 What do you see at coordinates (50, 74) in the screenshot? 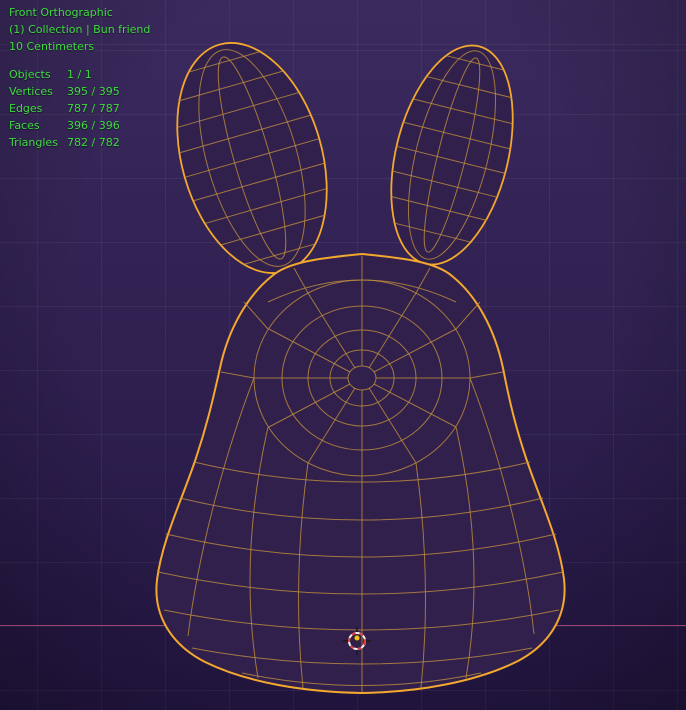
I see `stat-row-objects: Objects 1 / 1` at bounding box center [50, 74].